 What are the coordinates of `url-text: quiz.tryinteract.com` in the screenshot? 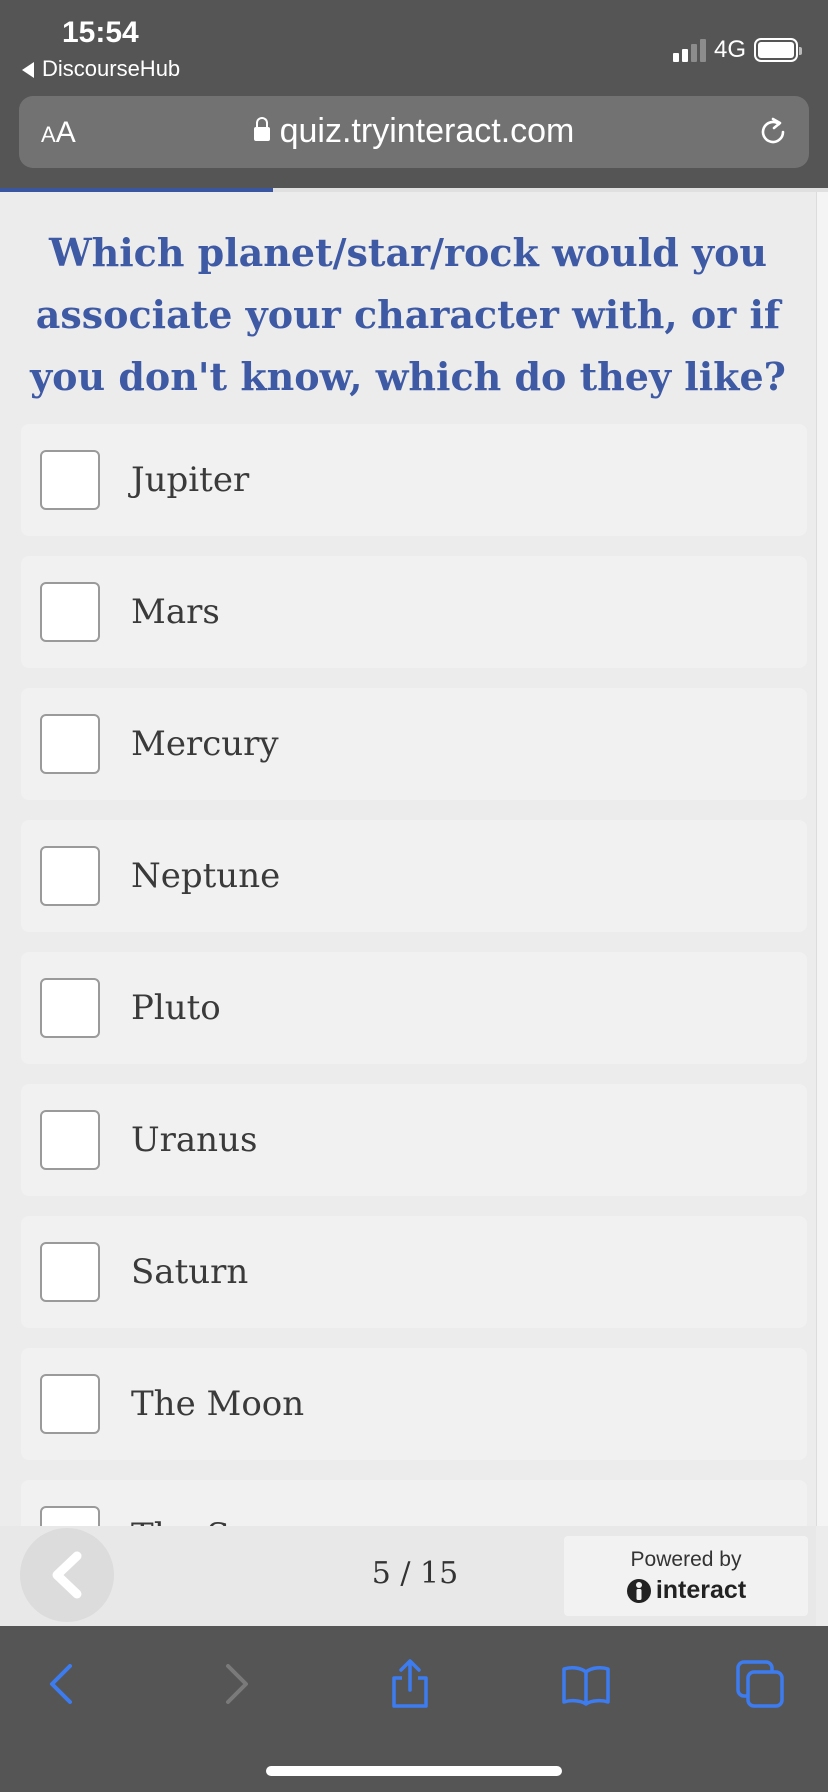 It's located at (427, 131).